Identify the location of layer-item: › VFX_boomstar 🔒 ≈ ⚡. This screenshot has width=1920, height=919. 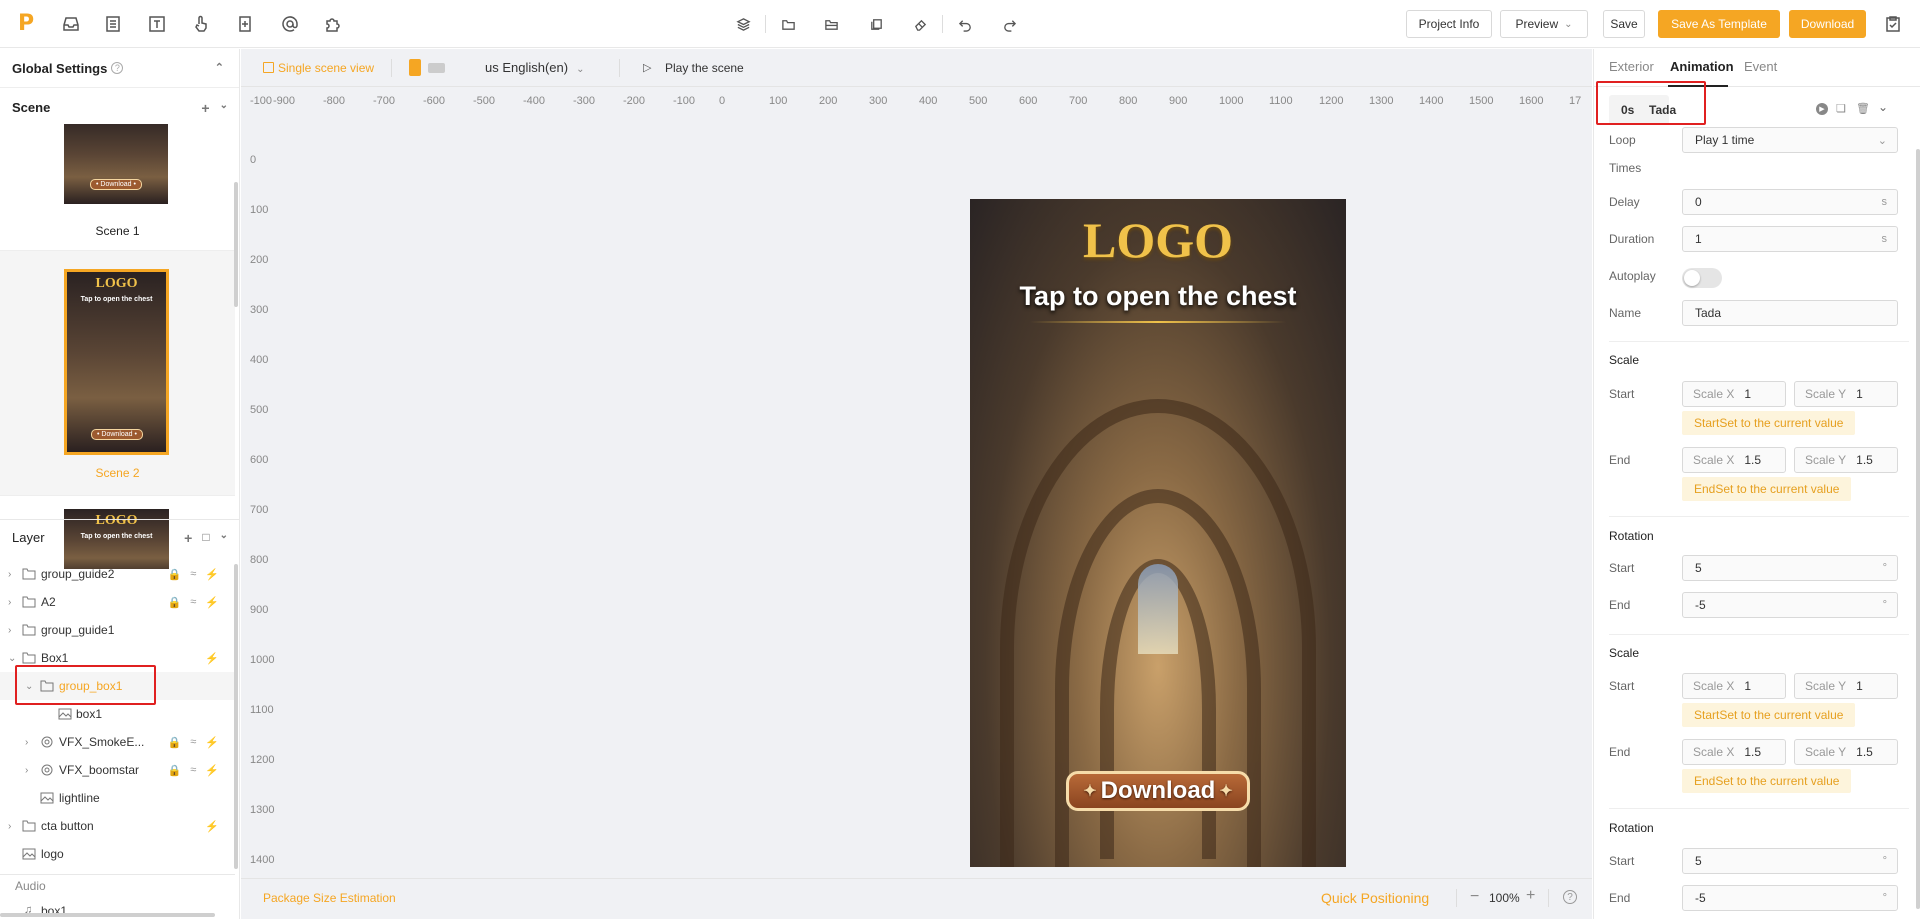
(117, 770).